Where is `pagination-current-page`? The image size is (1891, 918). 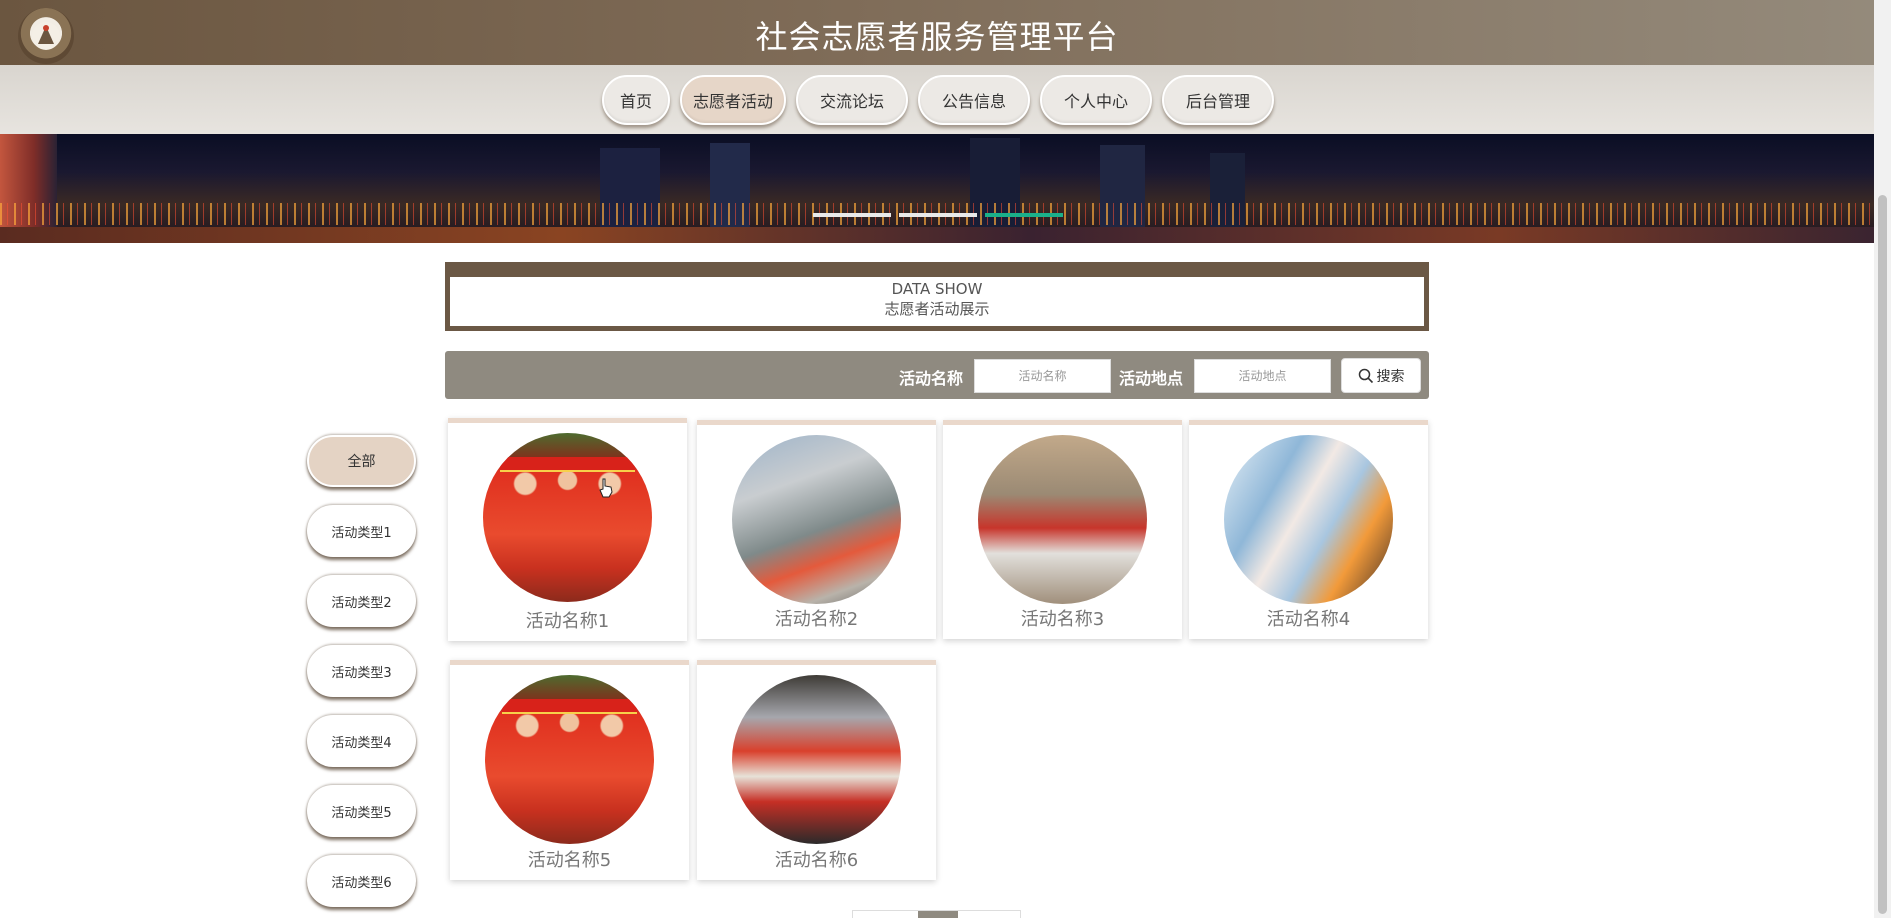
pagination-current-page is located at coordinates (938, 914).